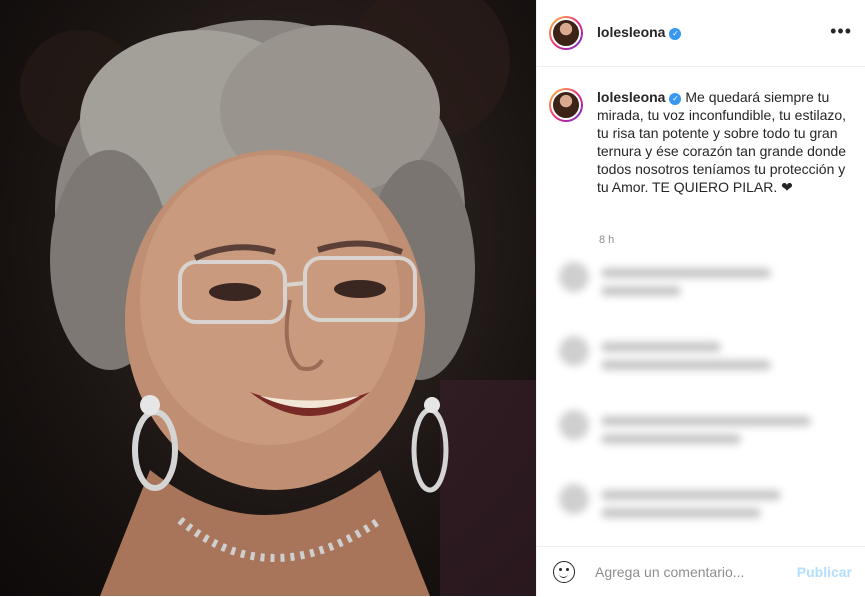  What do you see at coordinates (563, 575) in the screenshot?
I see `emoji-smile` at bounding box center [563, 575].